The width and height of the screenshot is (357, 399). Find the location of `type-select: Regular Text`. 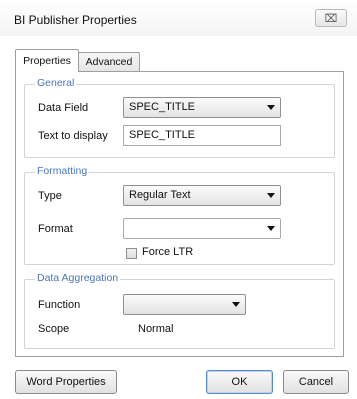

type-select: Regular Text is located at coordinates (202, 195).